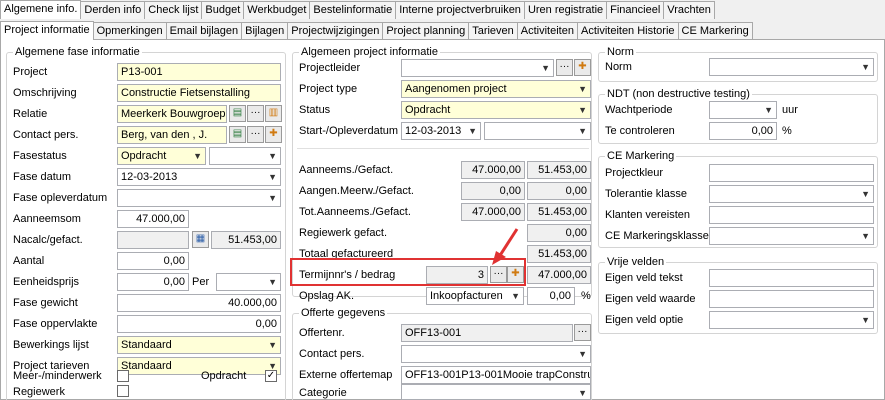 This screenshot has width=885, height=400. What do you see at coordinates (477, 68) in the screenshot?
I see `projectleider-select: ▼` at bounding box center [477, 68].